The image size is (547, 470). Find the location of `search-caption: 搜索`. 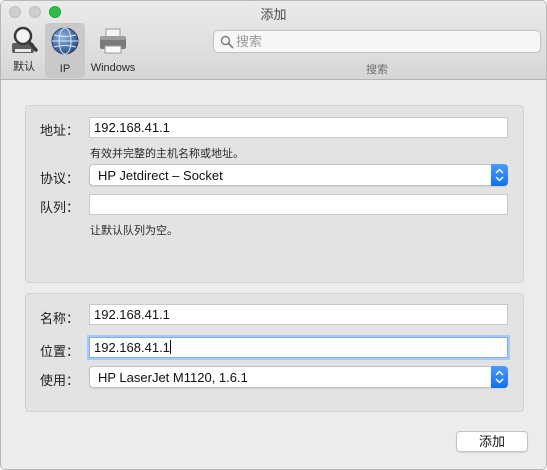

search-caption: 搜索 is located at coordinates (377, 70).